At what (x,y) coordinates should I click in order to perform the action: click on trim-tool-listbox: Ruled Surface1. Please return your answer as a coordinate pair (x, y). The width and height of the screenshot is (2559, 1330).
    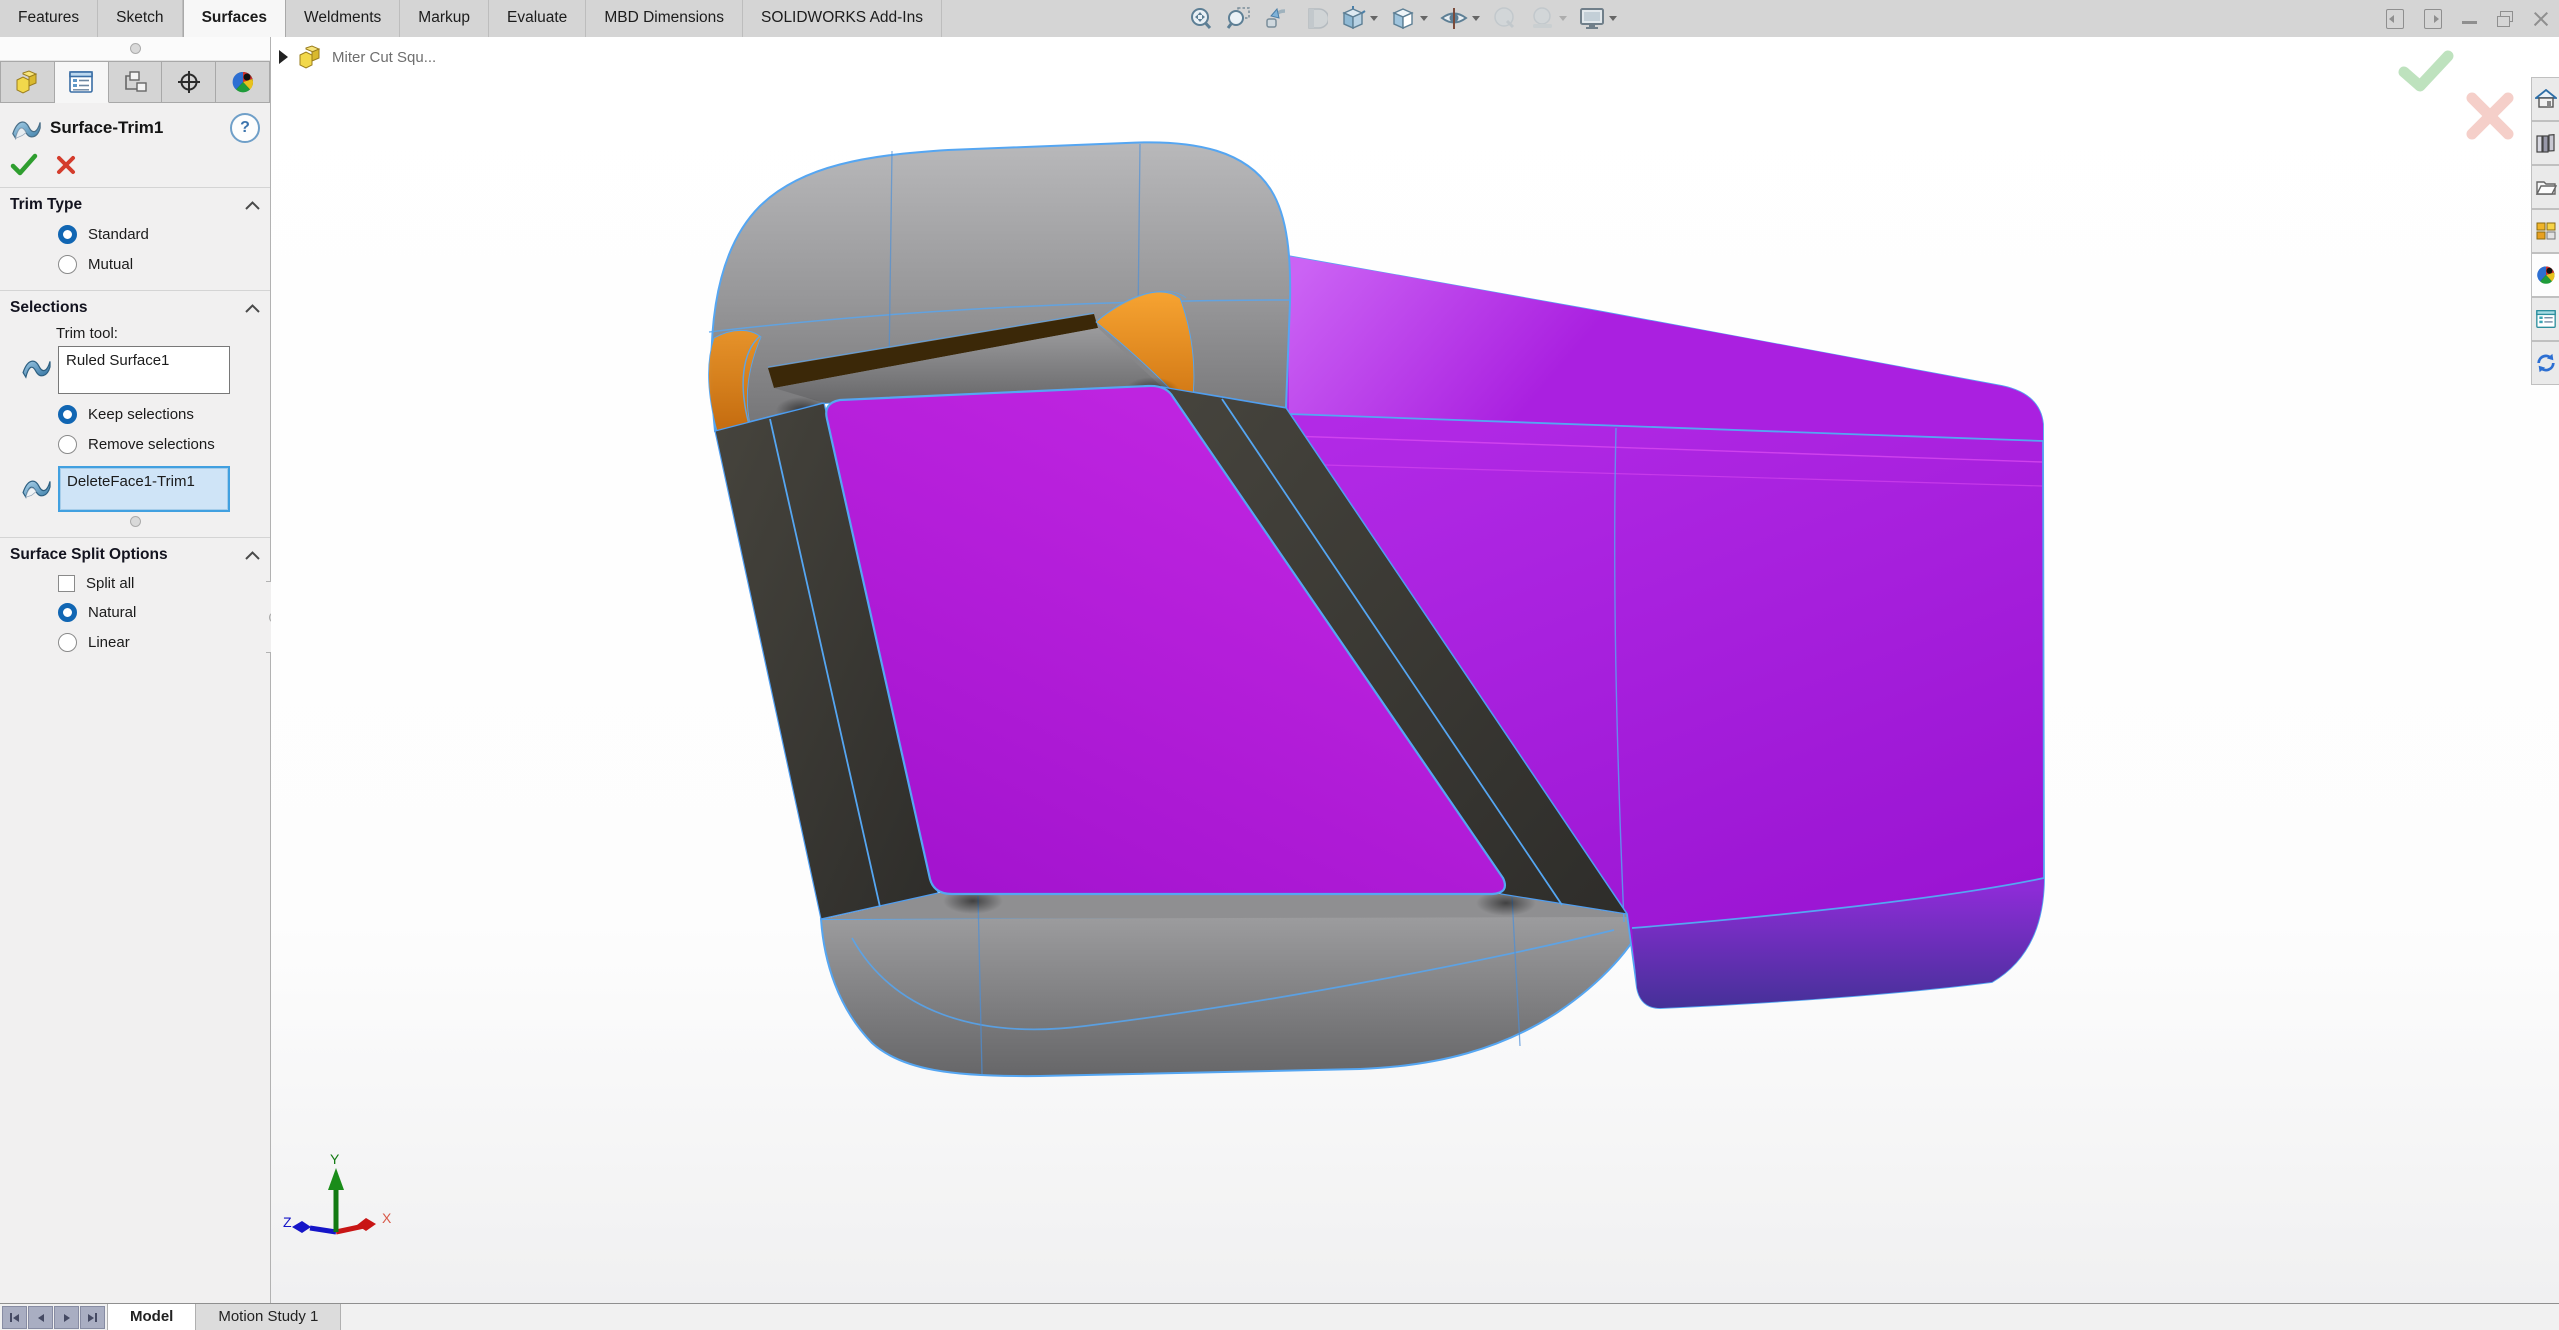
    Looking at the image, I should click on (144, 370).